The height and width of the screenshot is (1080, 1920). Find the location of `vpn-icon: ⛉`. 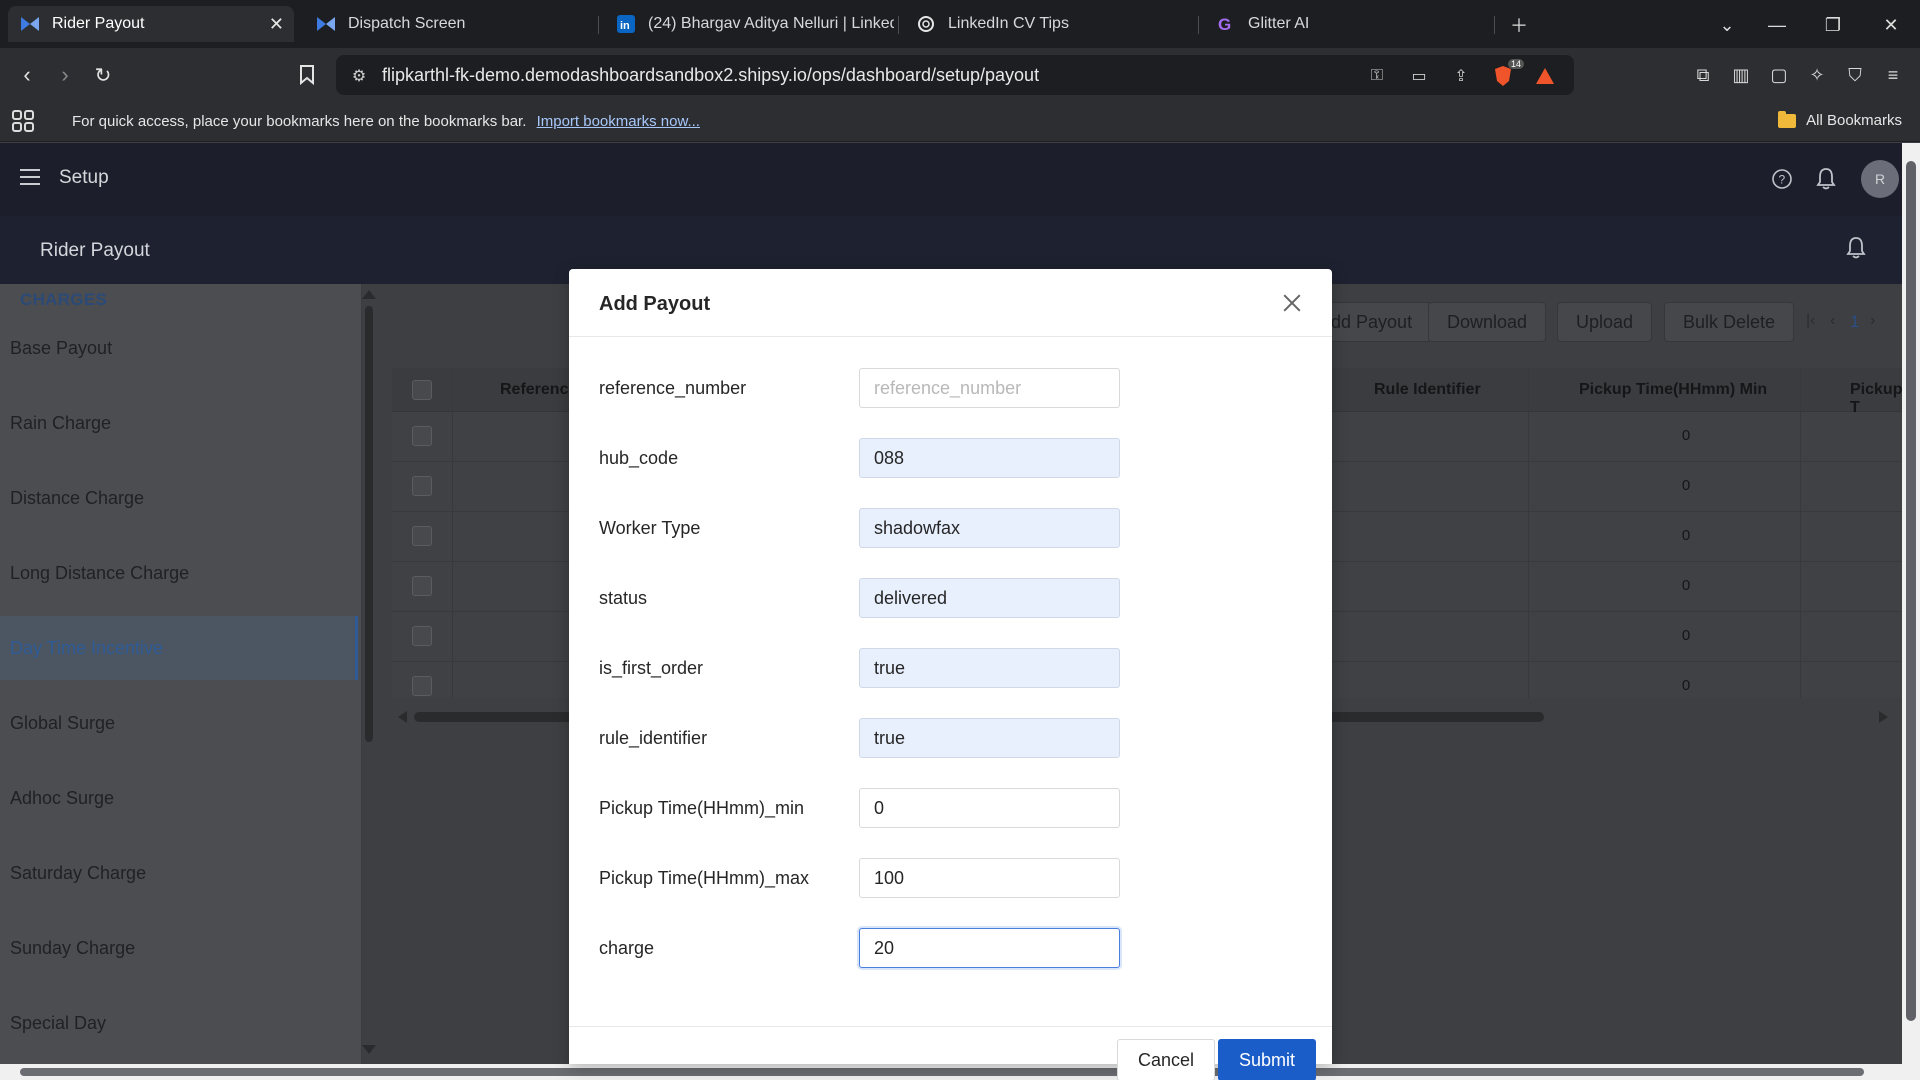

vpn-icon: ⛉ is located at coordinates (1855, 75).